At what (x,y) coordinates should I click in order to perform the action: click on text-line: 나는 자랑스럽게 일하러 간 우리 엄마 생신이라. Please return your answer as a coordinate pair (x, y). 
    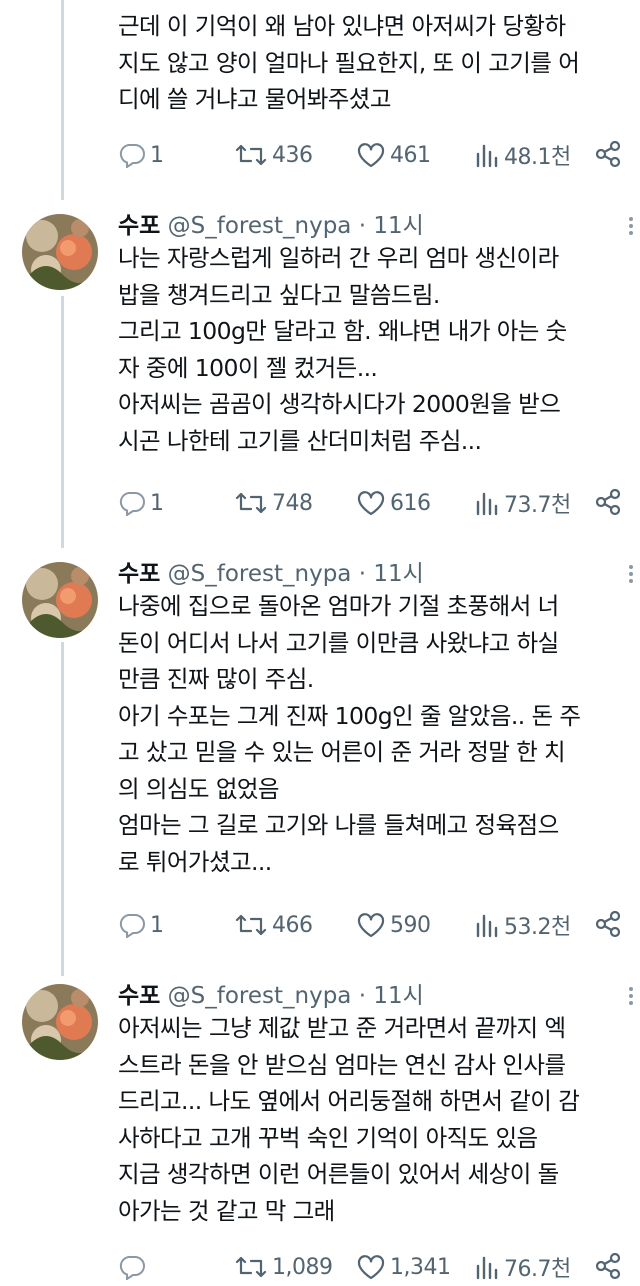
    Looking at the image, I should click on (338, 258).